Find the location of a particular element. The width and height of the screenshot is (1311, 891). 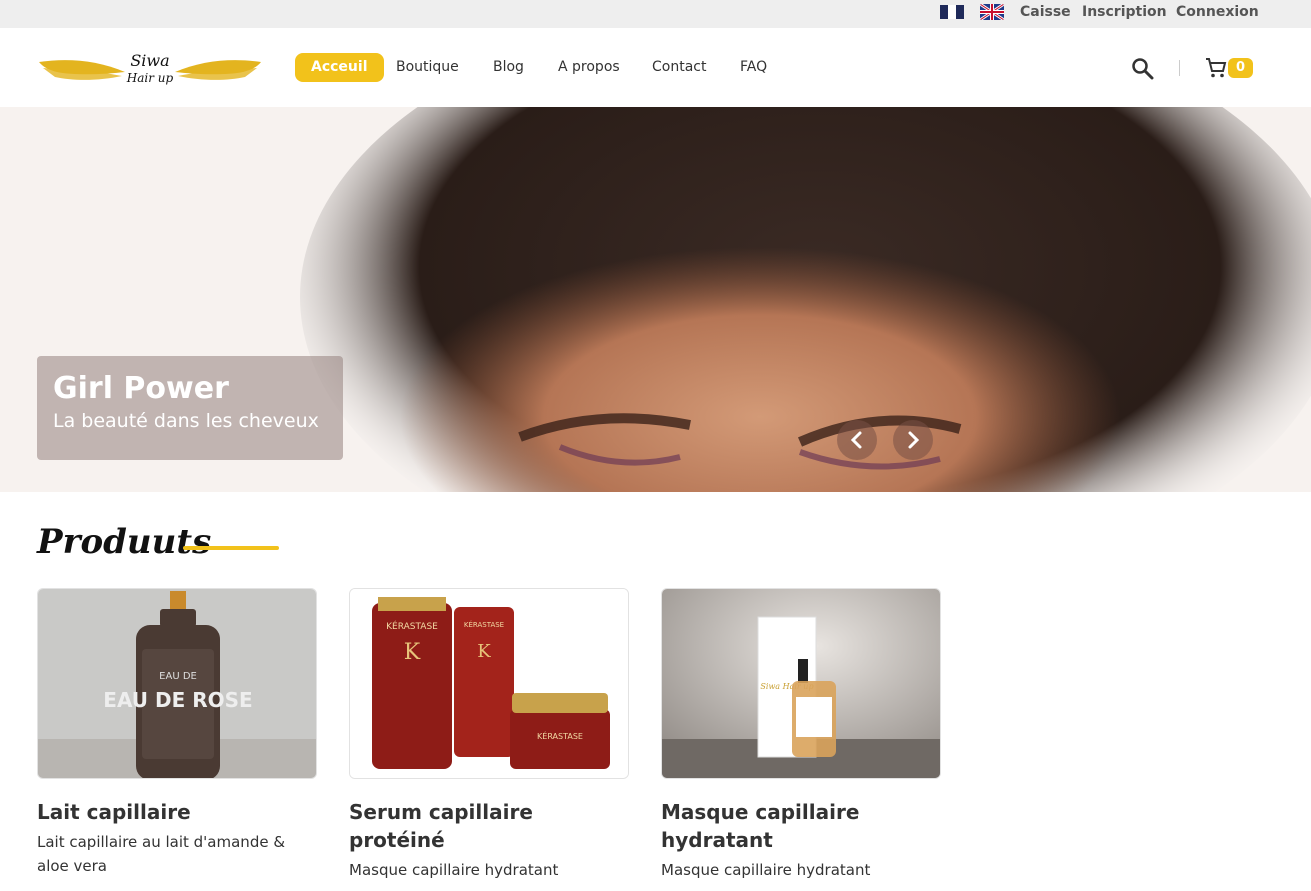

hero-caption: Girl Power La beauté dans les cheveux is located at coordinates (190, 408).